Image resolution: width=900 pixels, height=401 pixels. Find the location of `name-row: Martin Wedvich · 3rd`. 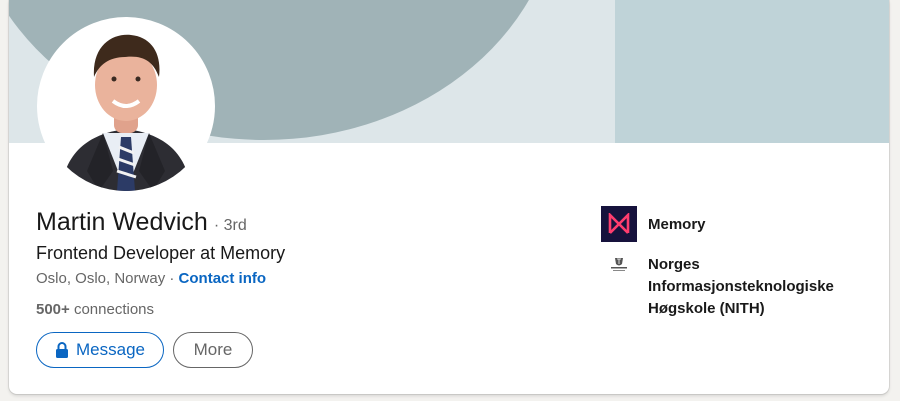

name-row: Martin Wedvich · 3rd is located at coordinates (141, 222).